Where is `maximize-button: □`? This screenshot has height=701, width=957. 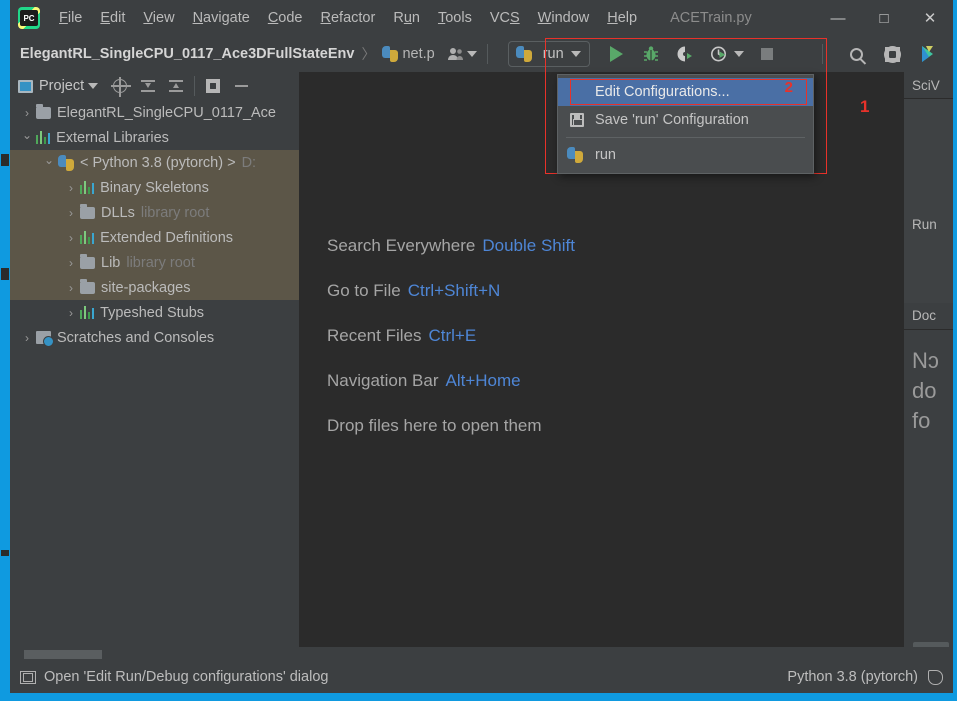 maximize-button: □ is located at coordinates (884, 18).